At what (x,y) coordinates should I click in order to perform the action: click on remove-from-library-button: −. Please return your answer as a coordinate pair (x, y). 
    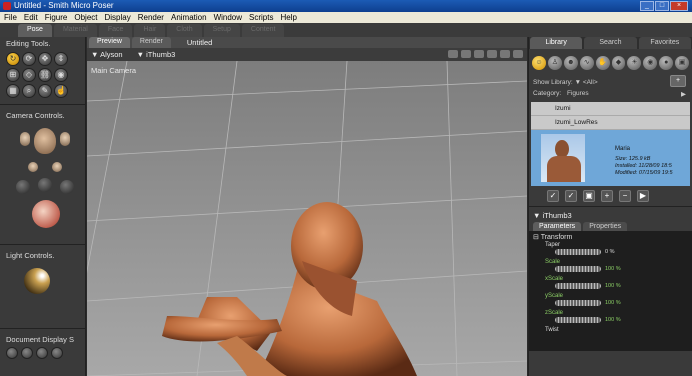
    Looking at the image, I should click on (625, 196).